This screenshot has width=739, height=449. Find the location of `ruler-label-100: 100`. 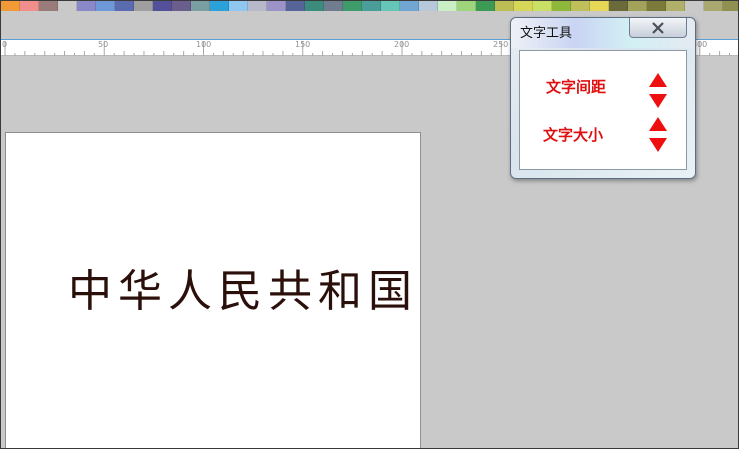

ruler-label-100: 100 is located at coordinates (204, 44).